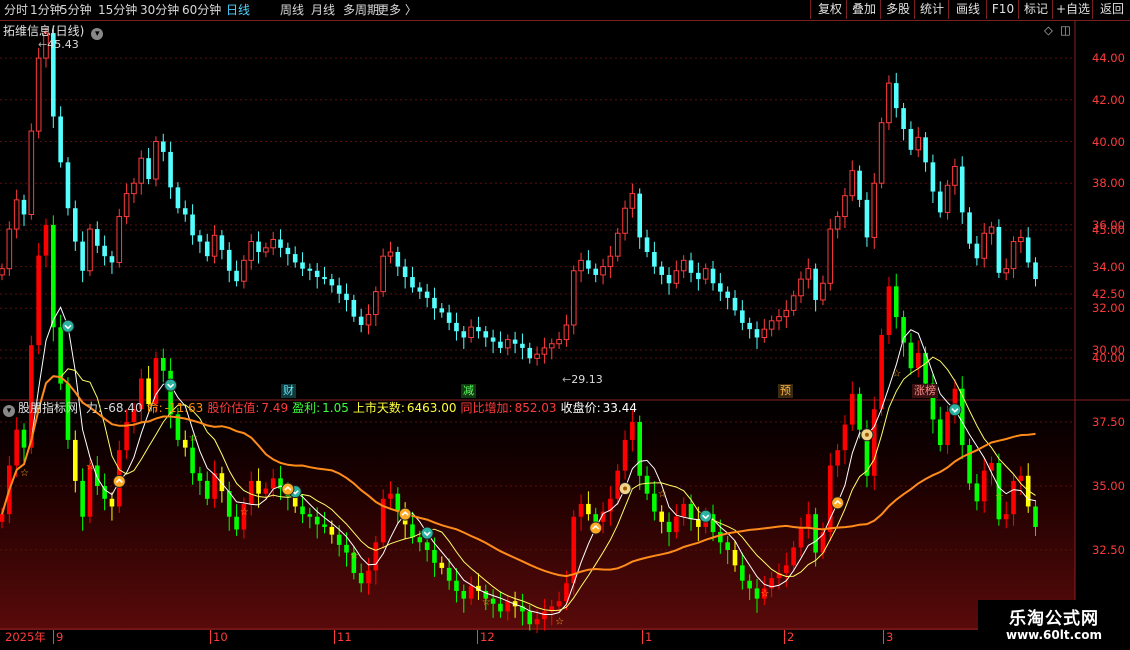 The width and height of the screenshot is (1130, 650). What do you see at coordinates (888, 637) in the screenshot?
I see `time-axis-label: 3` at bounding box center [888, 637].